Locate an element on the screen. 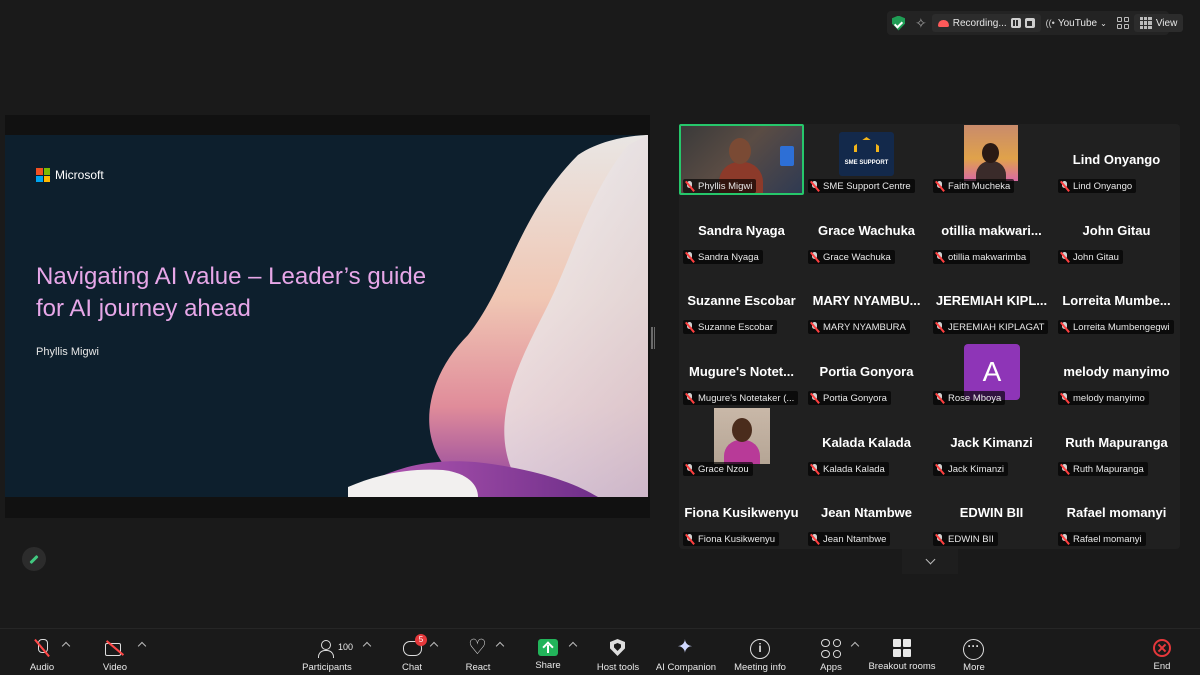  participants-options-caret is located at coordinates (367, 646).